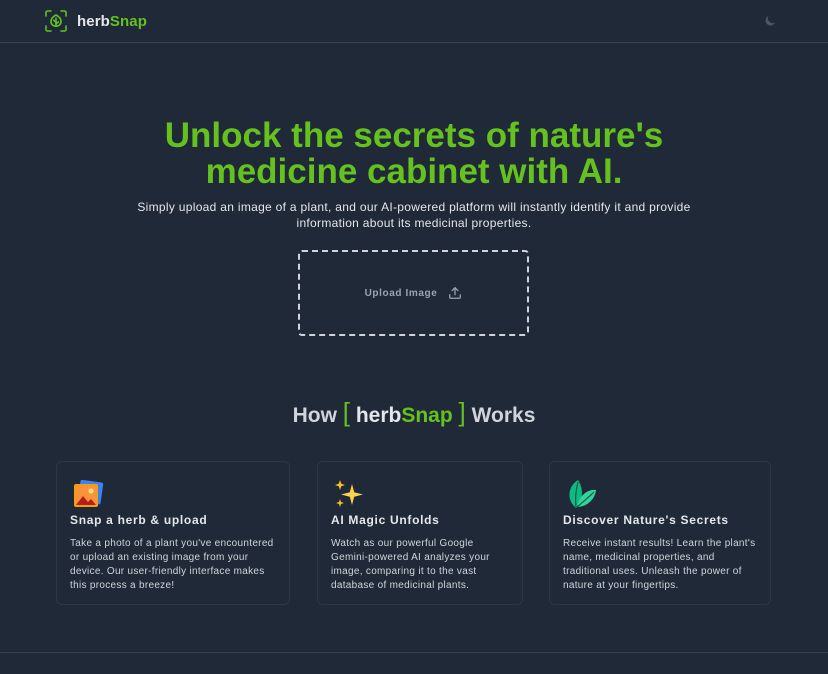 The height and width of the screenshot is (674, 828). Describe the element at coordinates (414, 652) in the screenshot. I see `footer-divider` at that location.